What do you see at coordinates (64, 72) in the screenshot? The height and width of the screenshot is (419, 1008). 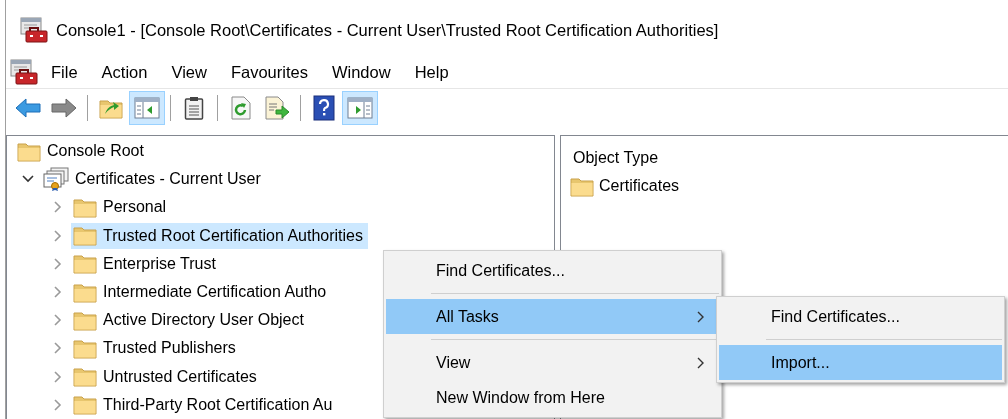 I see `menu-item: File` at bounding box center [64, 72].